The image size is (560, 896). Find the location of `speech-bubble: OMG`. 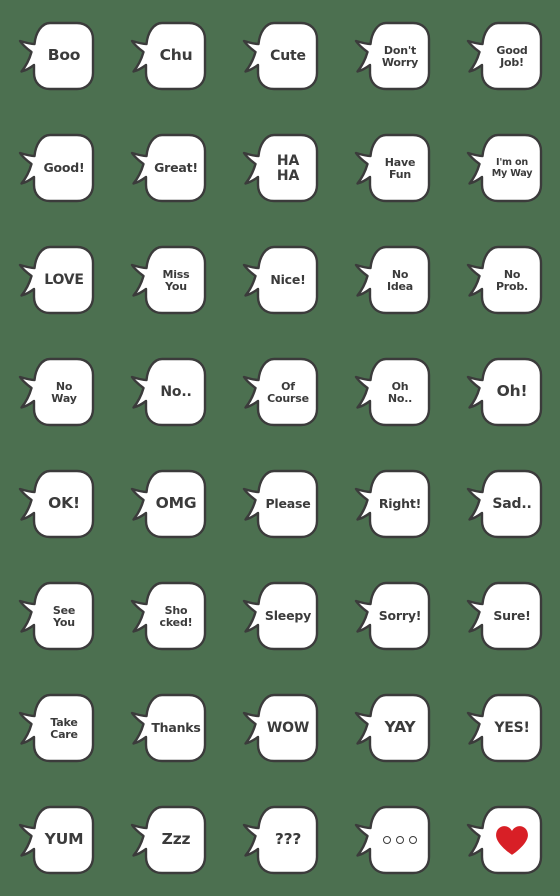

speech-bubble: OMG is located at coordinates (168, 504).